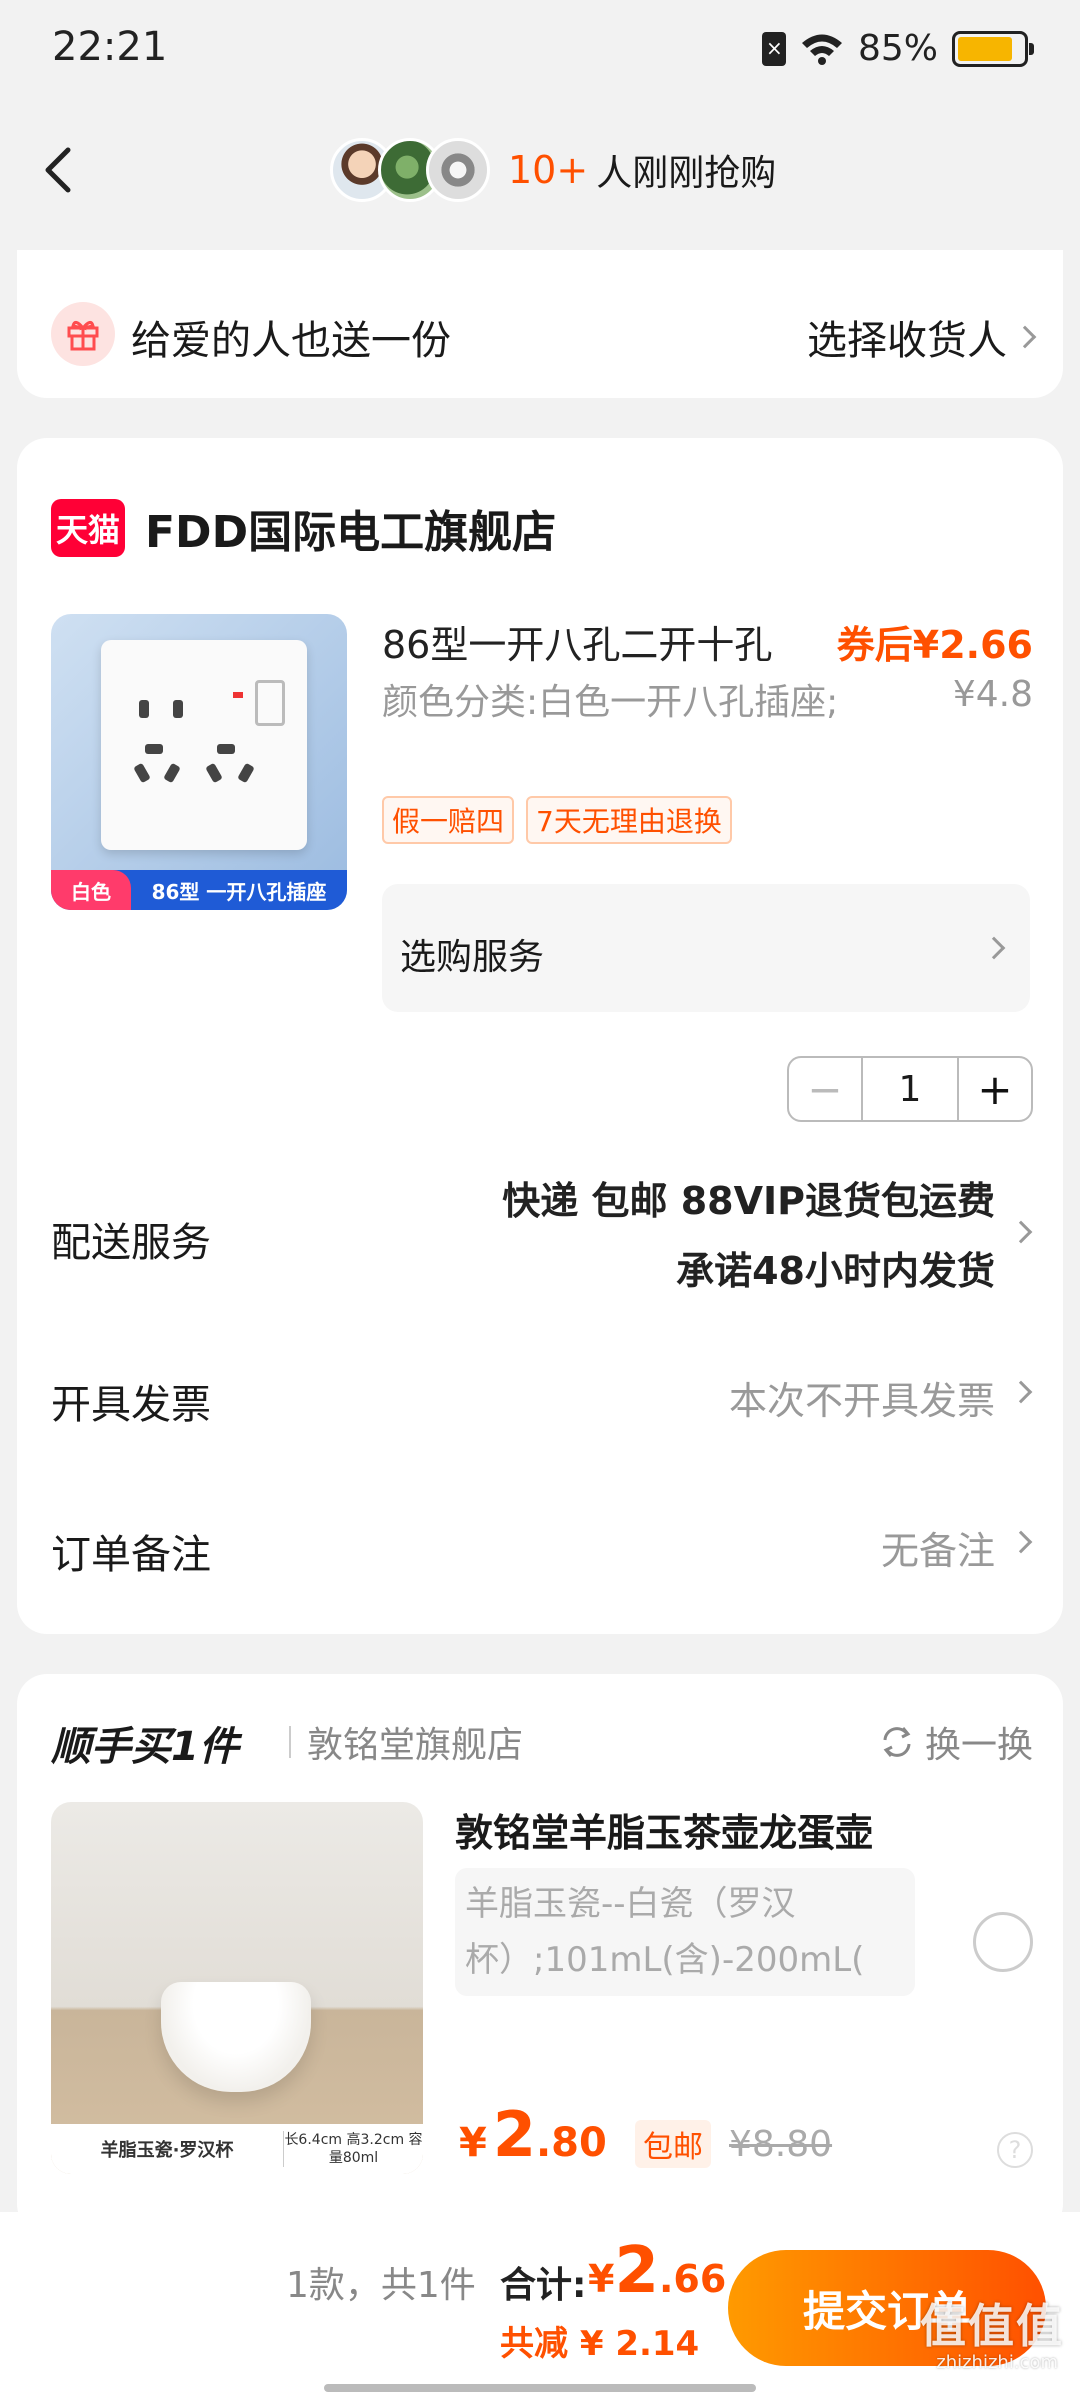 The width and height of the screenshot is (1080, 2400). Describe the element at coordinates (934, 645) in the screenshot. I see `coupon-price: 券后¥2.66` at that location.